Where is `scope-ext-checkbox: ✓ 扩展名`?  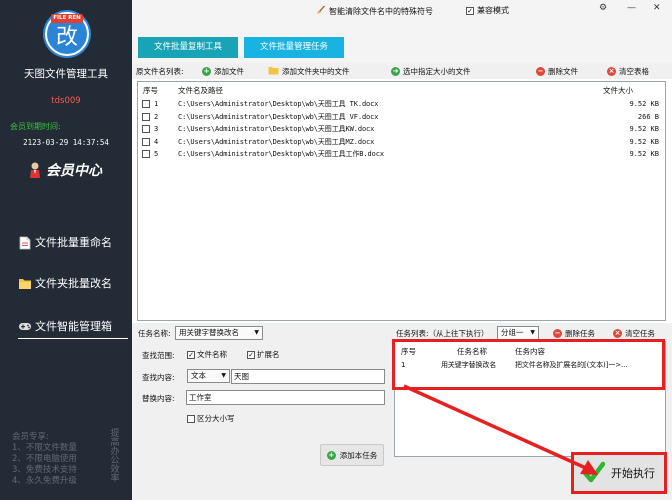
scope-ext-checkbox: ✓ 扩展名 is located at coordinates (263, 354).